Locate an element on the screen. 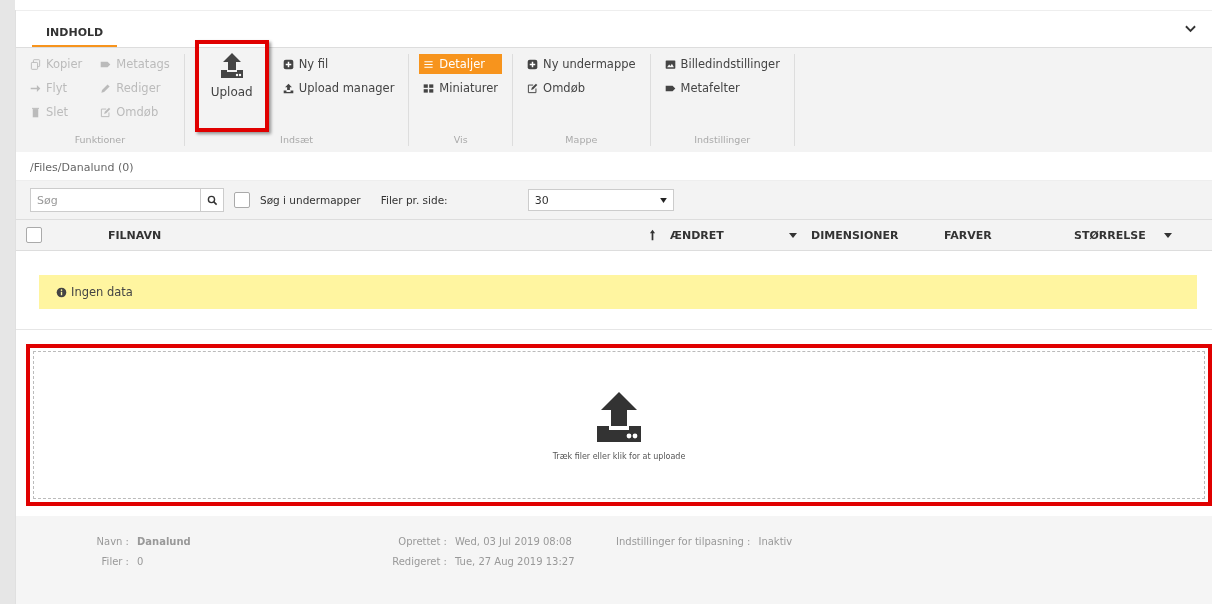  info-label: Navn : is located at coordinates (112, 541).